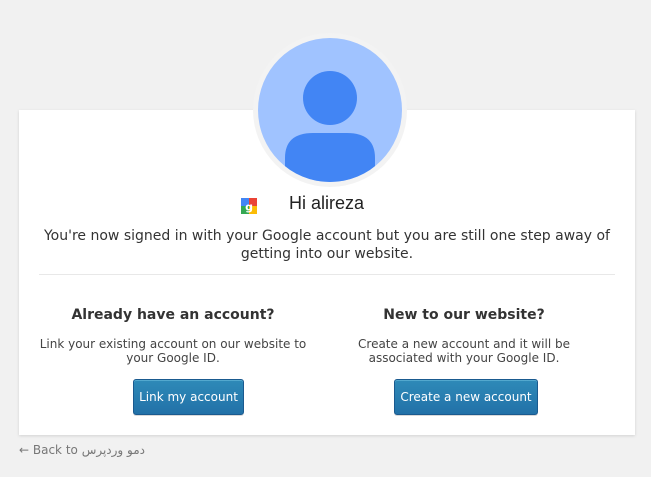 Image resolution: width=651 pixels, height=477 pixels. I want to click on default-user-icon, so click(330, 126).